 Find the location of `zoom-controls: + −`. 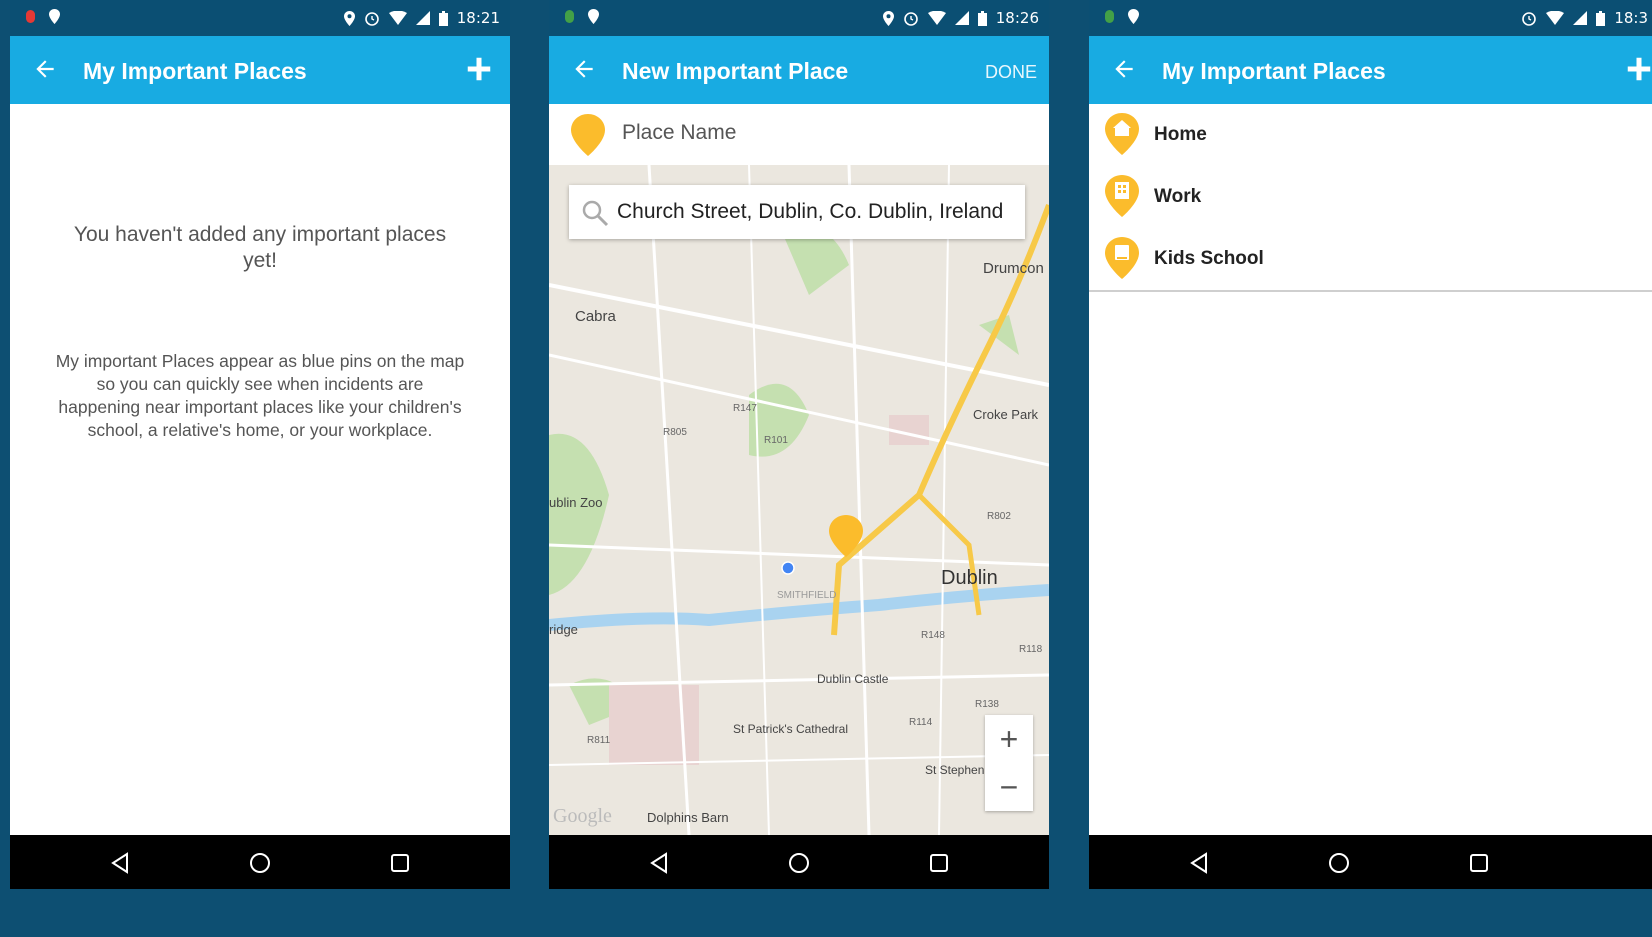

zoom-controls: + − is located at coordinates (1009, 763).